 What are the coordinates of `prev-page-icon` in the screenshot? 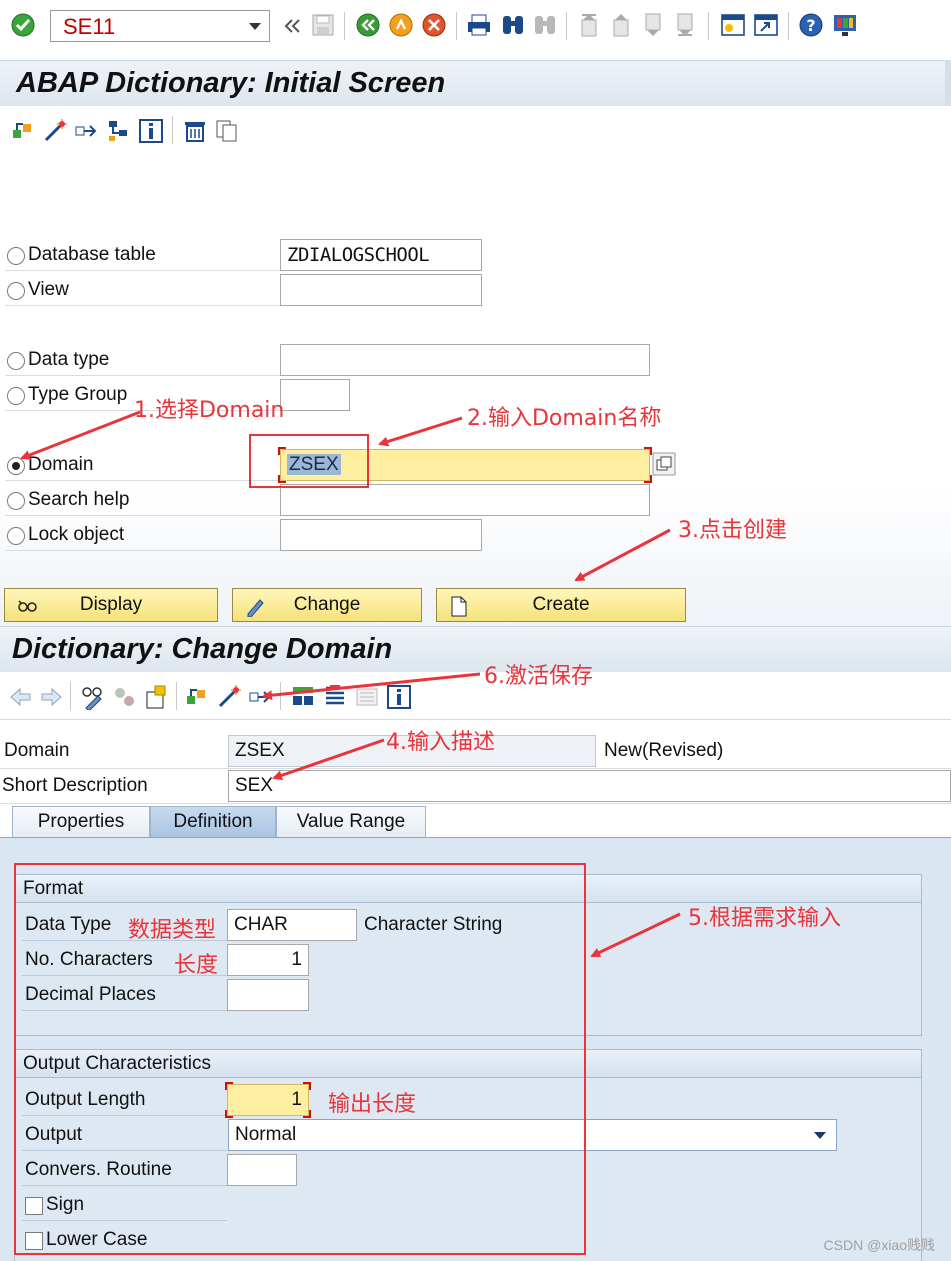 It's located at (621, 25).